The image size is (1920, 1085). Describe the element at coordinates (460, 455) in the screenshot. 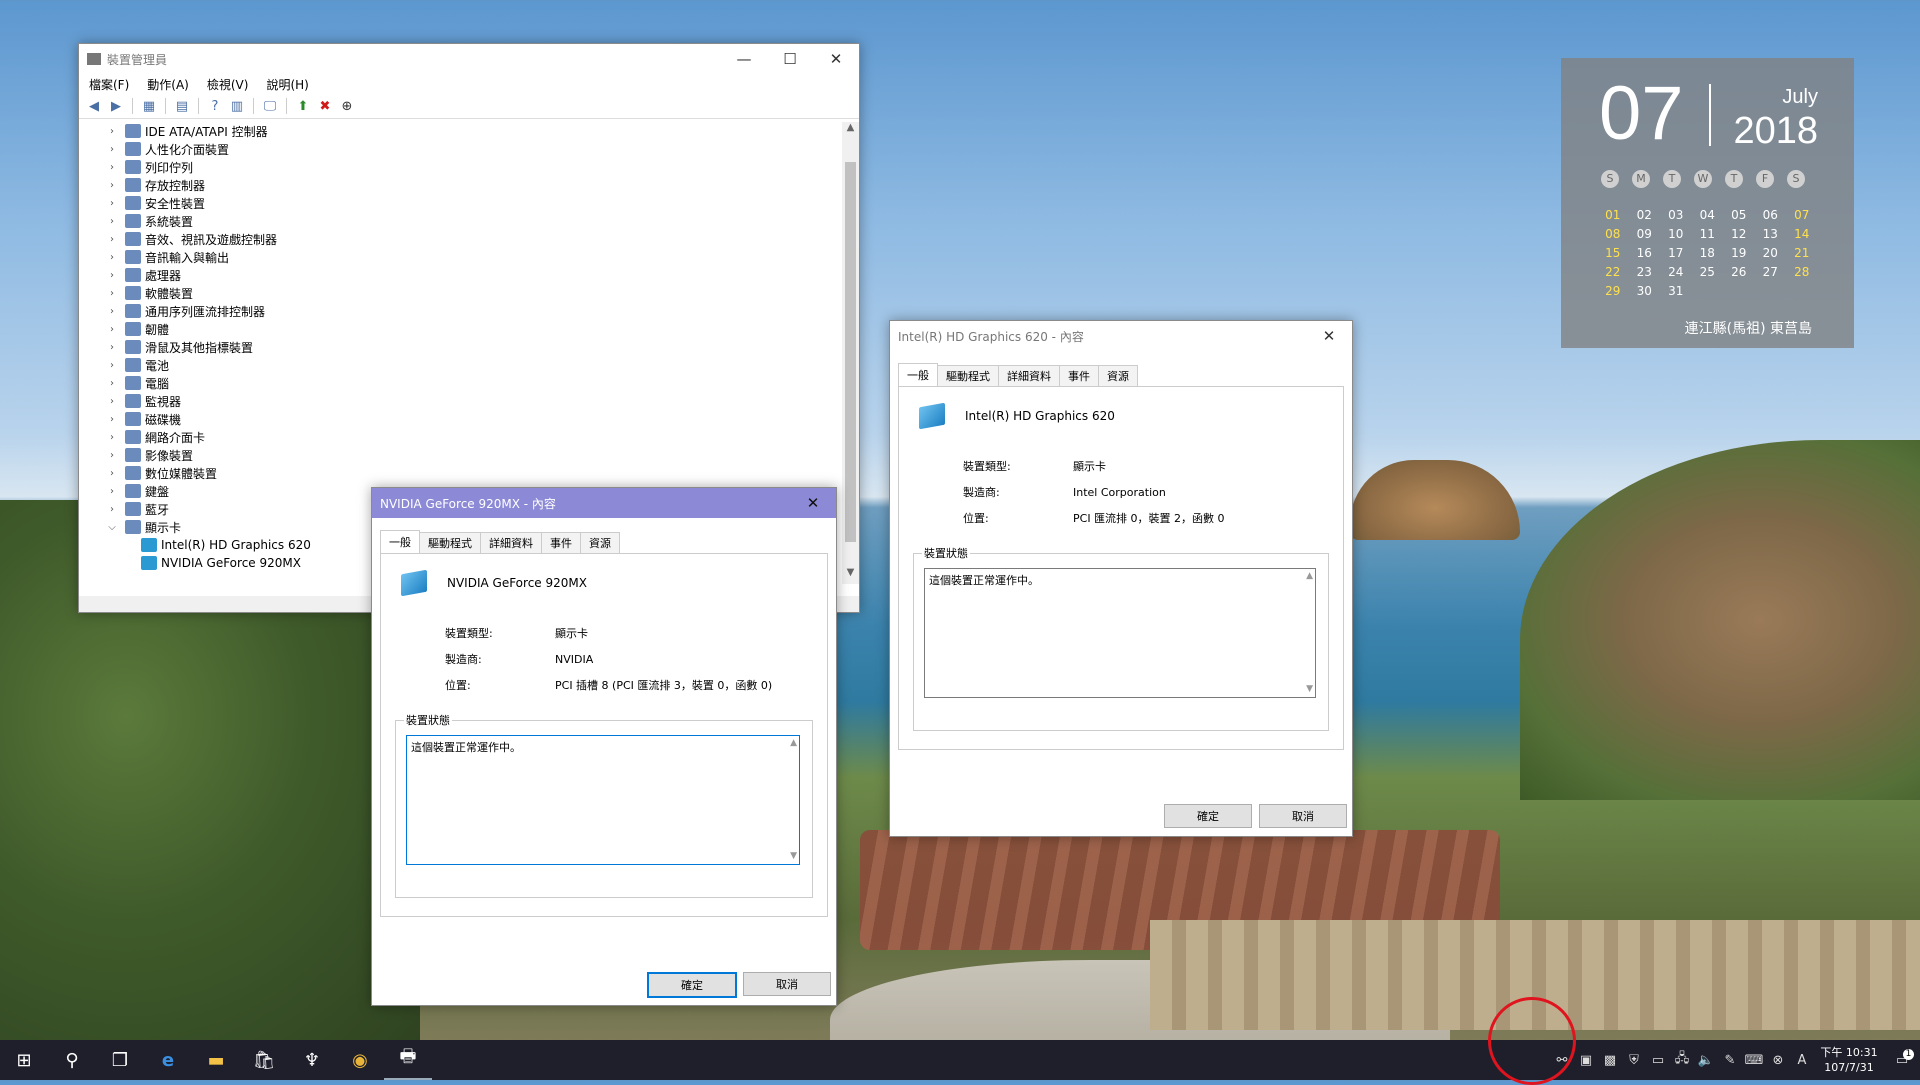

I see `tree-category: › 影像裝置` at that location.